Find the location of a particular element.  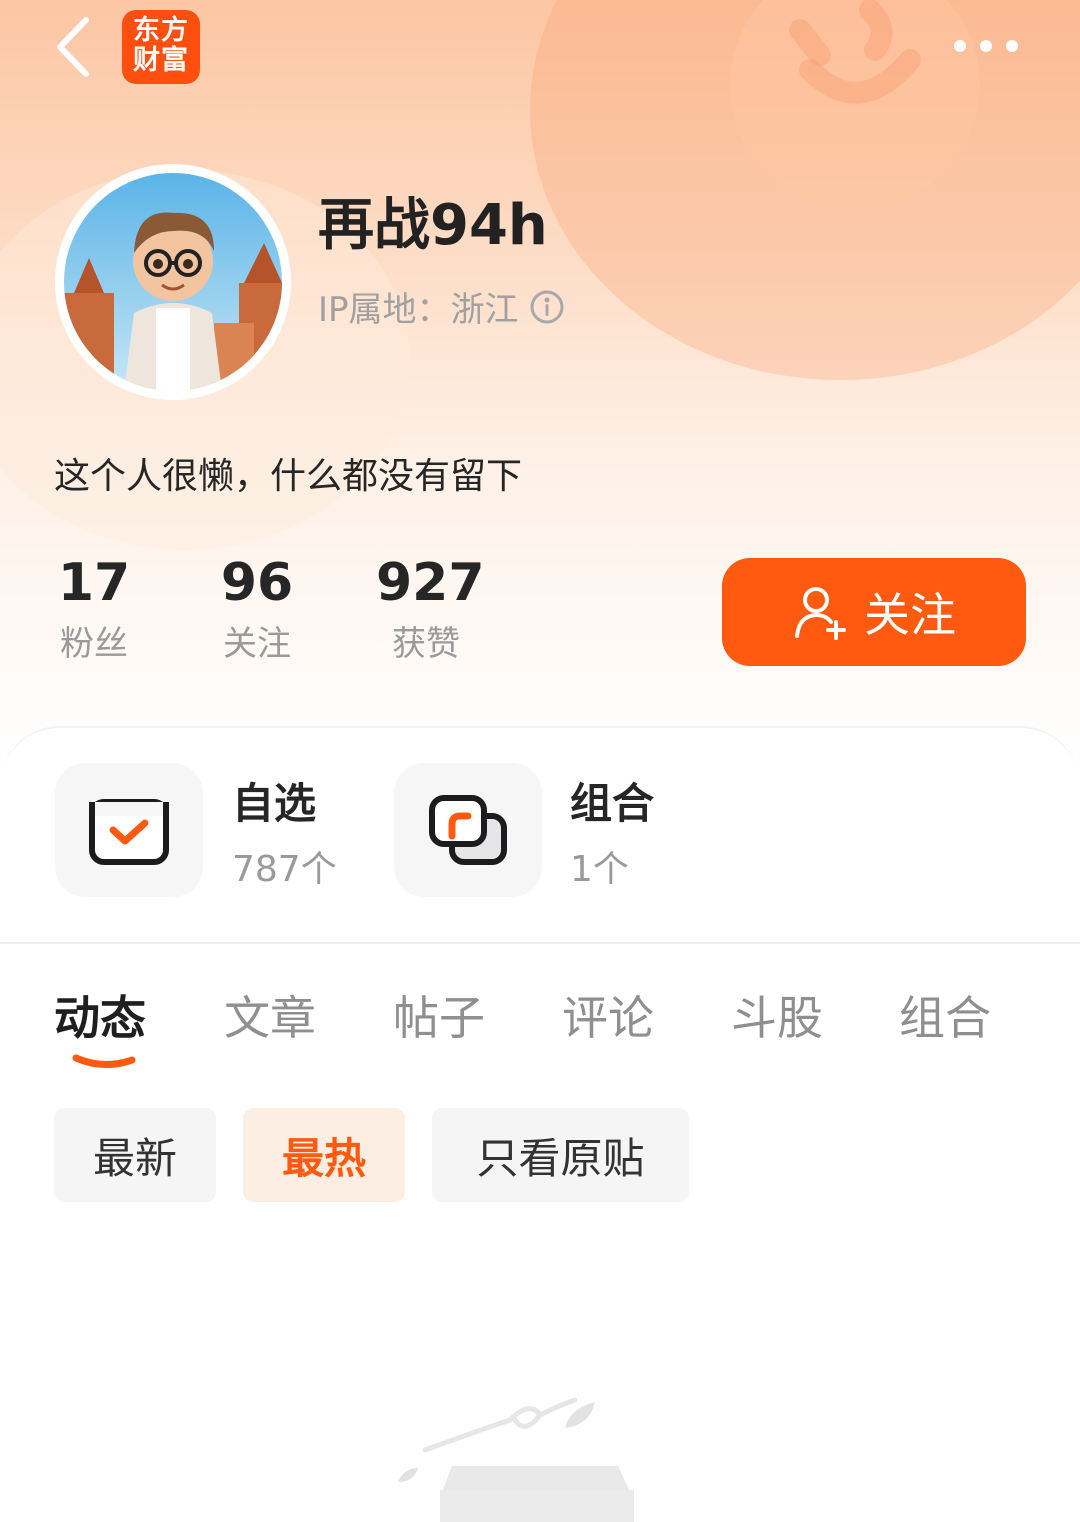

smile-decoration-icon is located at coordinates (855, 52).